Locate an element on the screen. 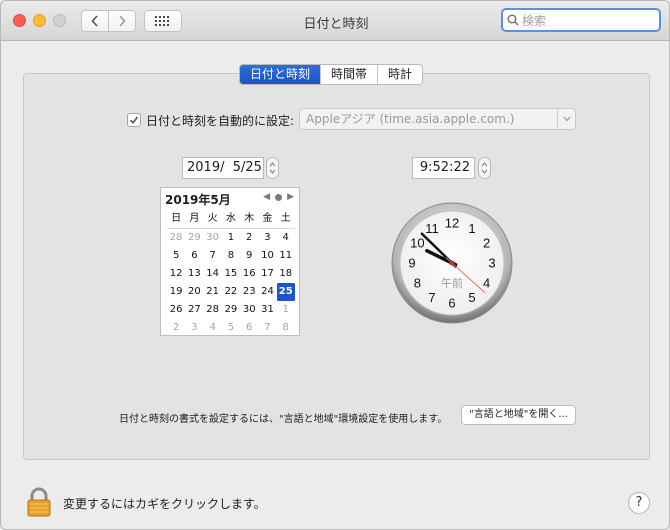  calendar-day: 13 is located at coordinates (194, 274).